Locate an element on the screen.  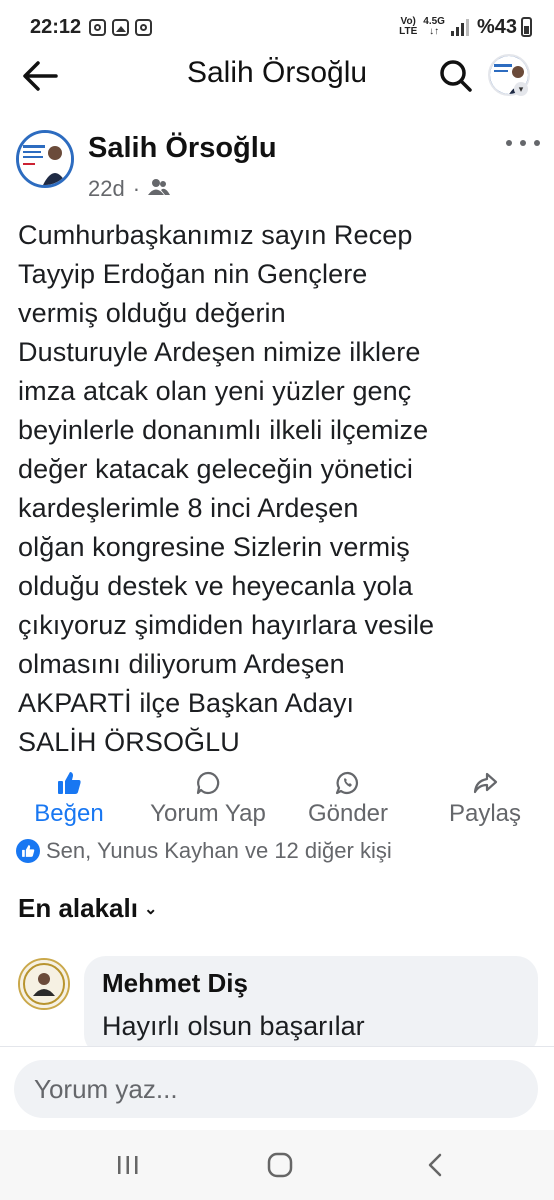
share-button: Paylaş is located at coordinates (485, 801).